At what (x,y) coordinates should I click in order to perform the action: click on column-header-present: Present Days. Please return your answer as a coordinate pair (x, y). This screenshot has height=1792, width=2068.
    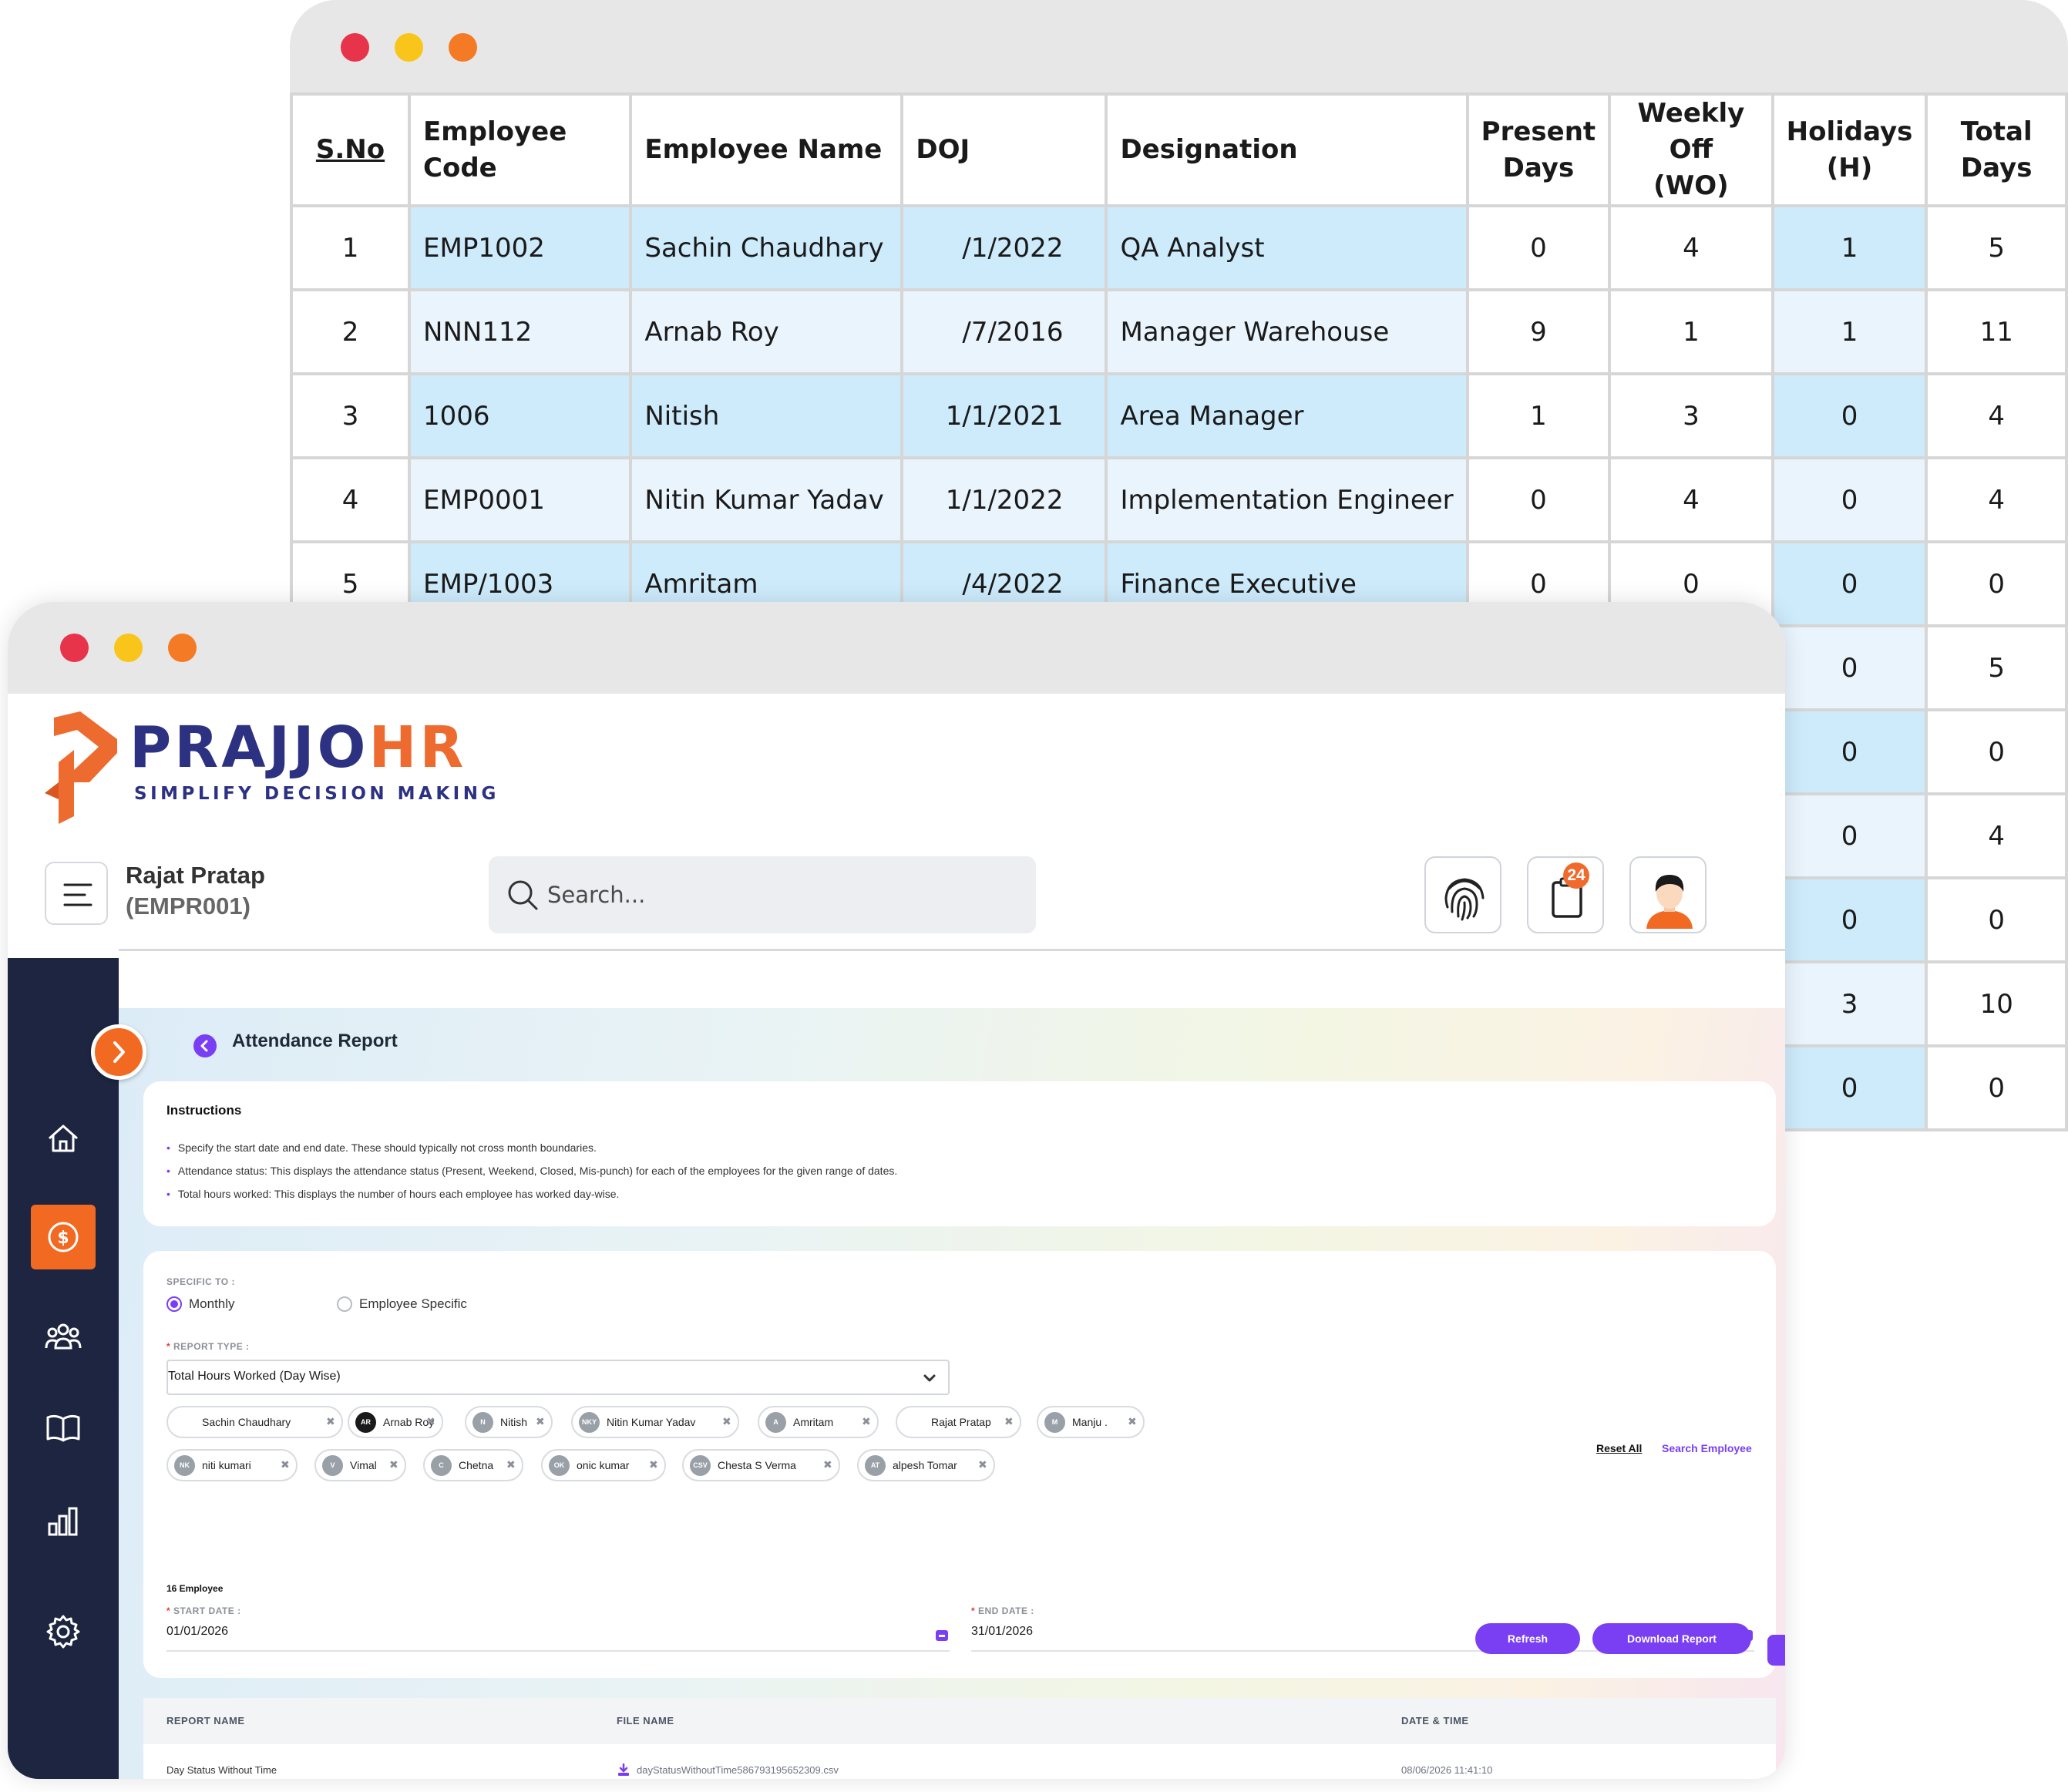
    Looking at the image, I should click on (1538, 149).